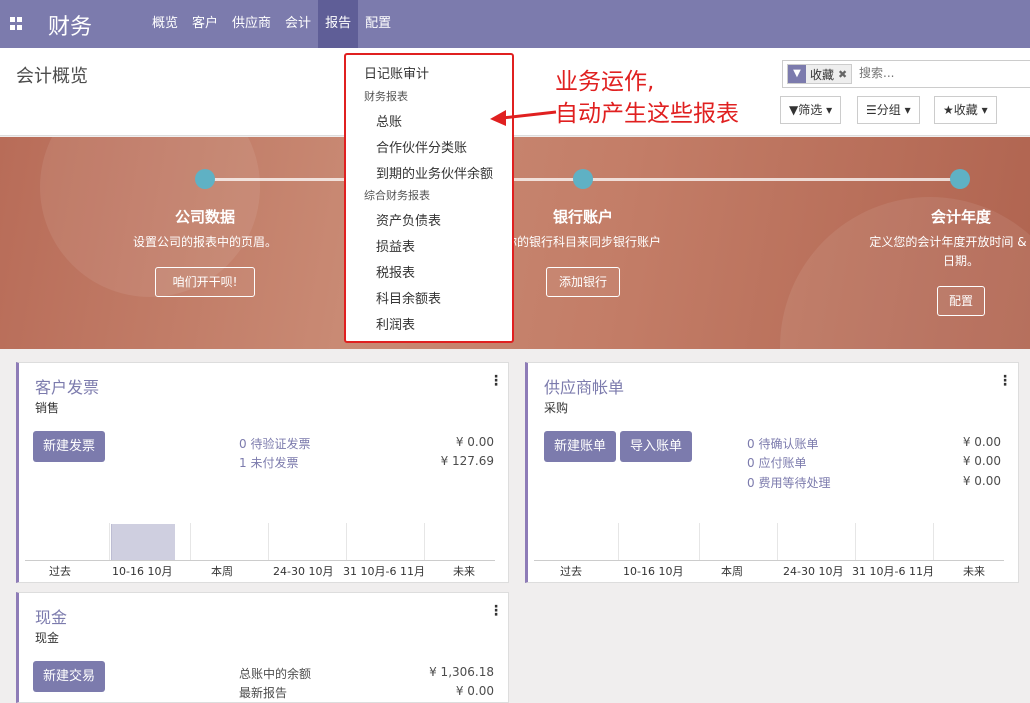  What do you see at coordinates (883, 110) in the screenshot?
I see `group-label: ☰分组` at bounding box center [883, 110].